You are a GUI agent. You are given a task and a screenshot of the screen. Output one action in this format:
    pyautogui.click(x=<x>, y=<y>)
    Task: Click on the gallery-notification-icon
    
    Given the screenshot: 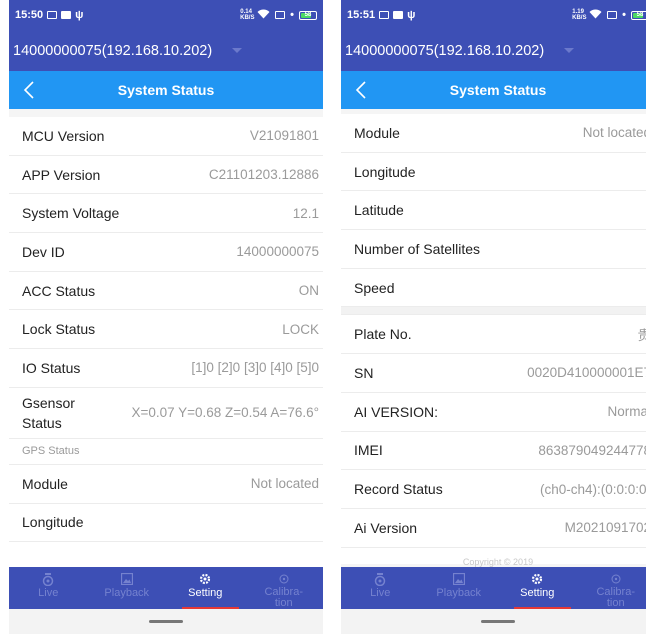 What is the action you would take?
    pyautogui.click(x=52, y=15)
    